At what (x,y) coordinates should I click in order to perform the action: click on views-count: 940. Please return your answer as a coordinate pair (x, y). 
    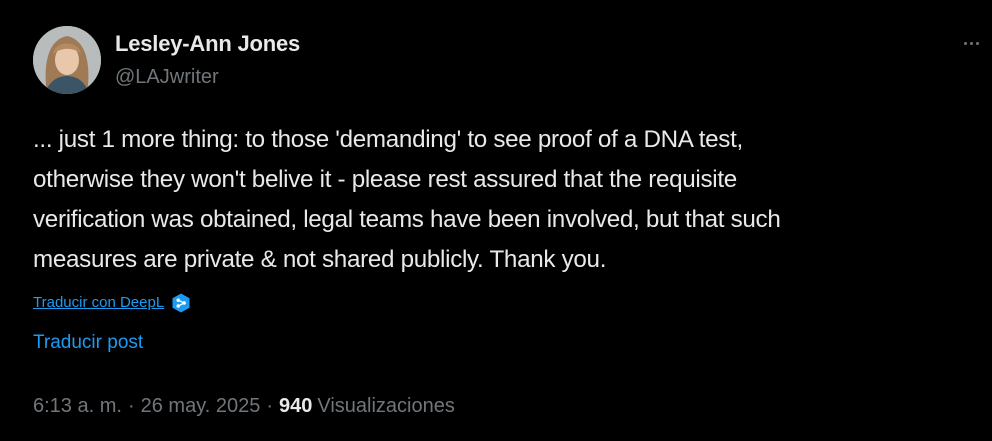
    Looking at the image, I should click on (296, 406).